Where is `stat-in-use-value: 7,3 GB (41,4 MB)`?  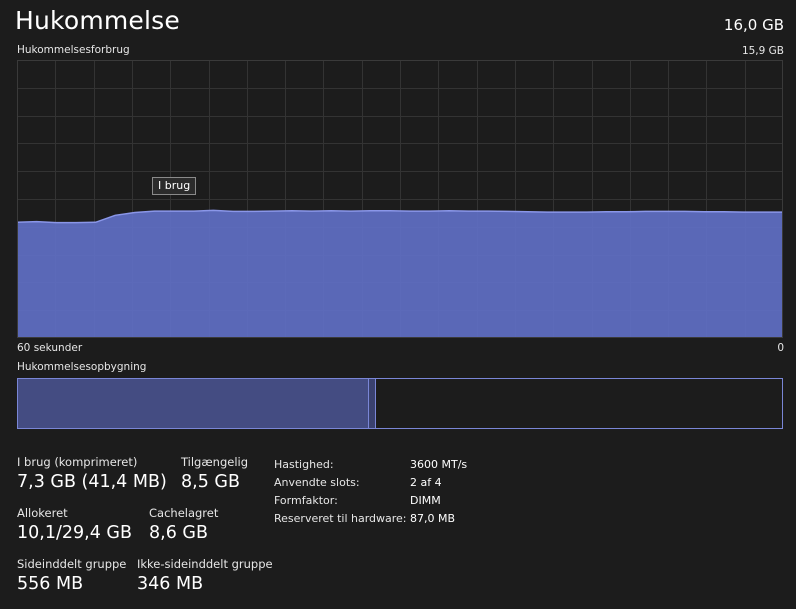 stat-in-use-value: 7,3 GB (41,4 MB) is located at coordinates (92, 482).